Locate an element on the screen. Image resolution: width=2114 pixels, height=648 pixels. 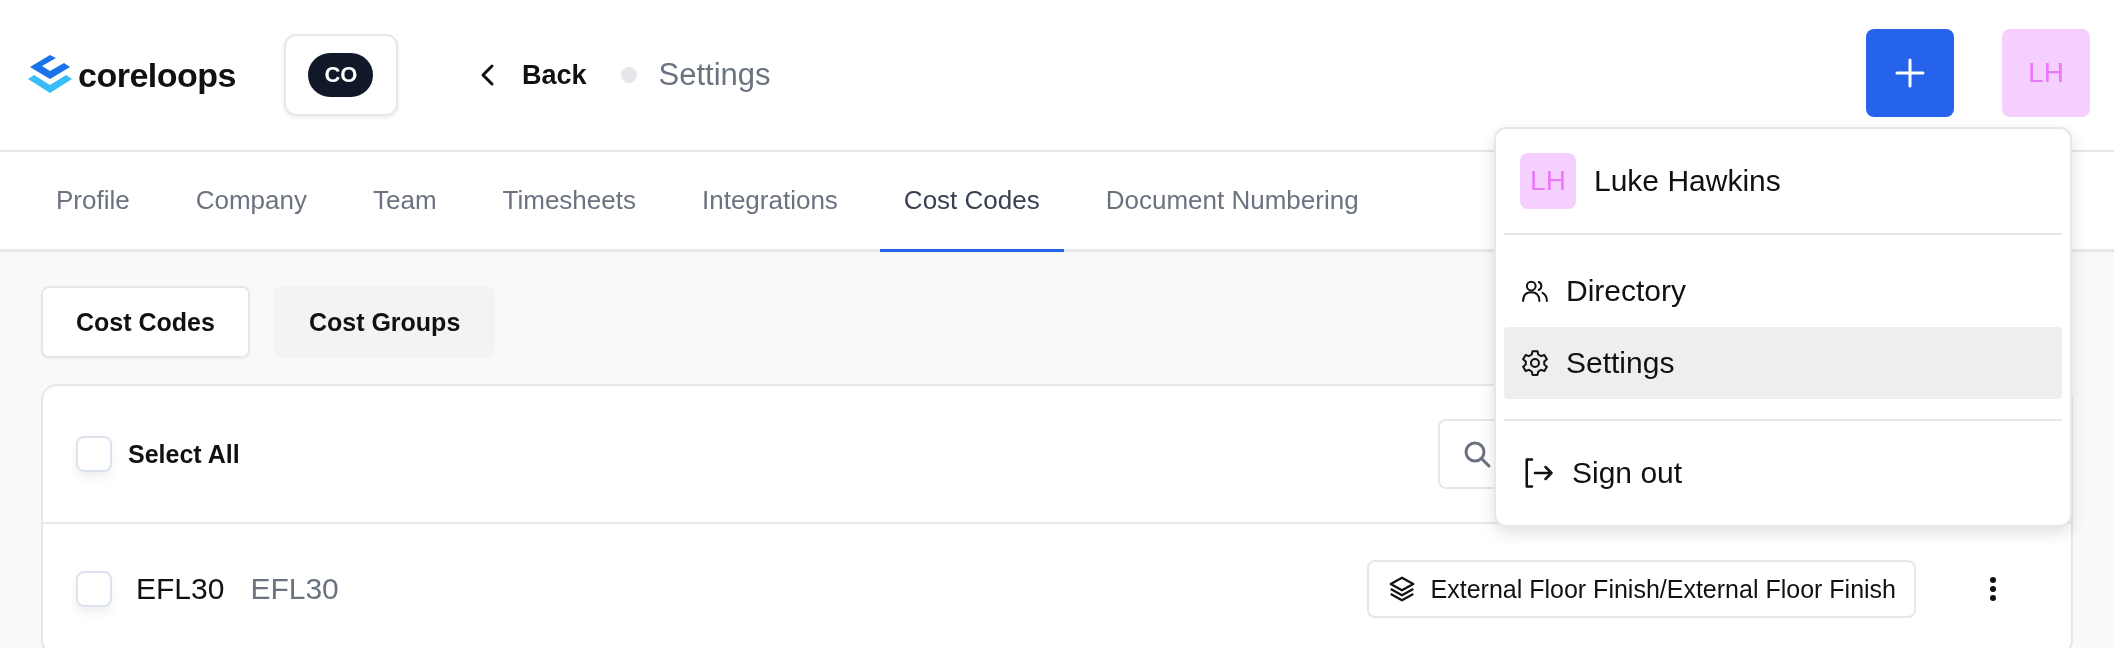
settings-tab: Team is located at coordinates (405, 202).